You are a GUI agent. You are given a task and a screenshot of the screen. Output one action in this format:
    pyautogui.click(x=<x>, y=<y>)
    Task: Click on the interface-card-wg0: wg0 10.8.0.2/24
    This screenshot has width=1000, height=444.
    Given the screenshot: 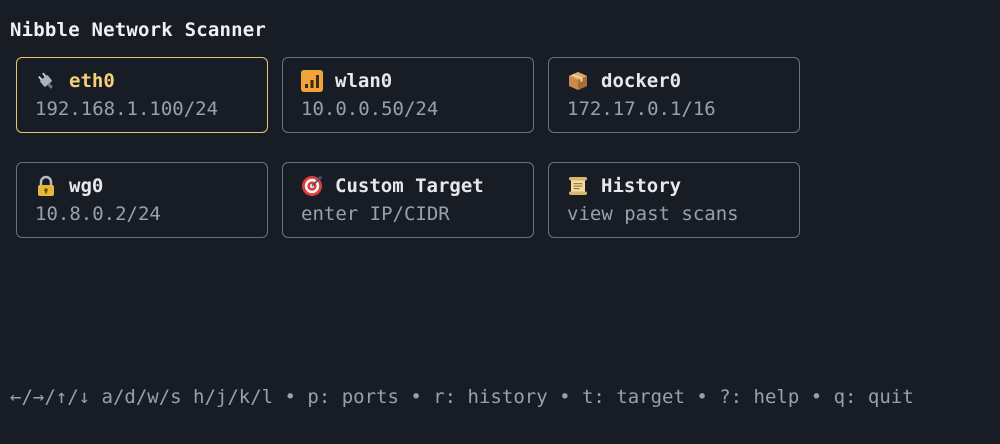 What is the action you would take?
    pyautogui.click(x=142, y=200)
    